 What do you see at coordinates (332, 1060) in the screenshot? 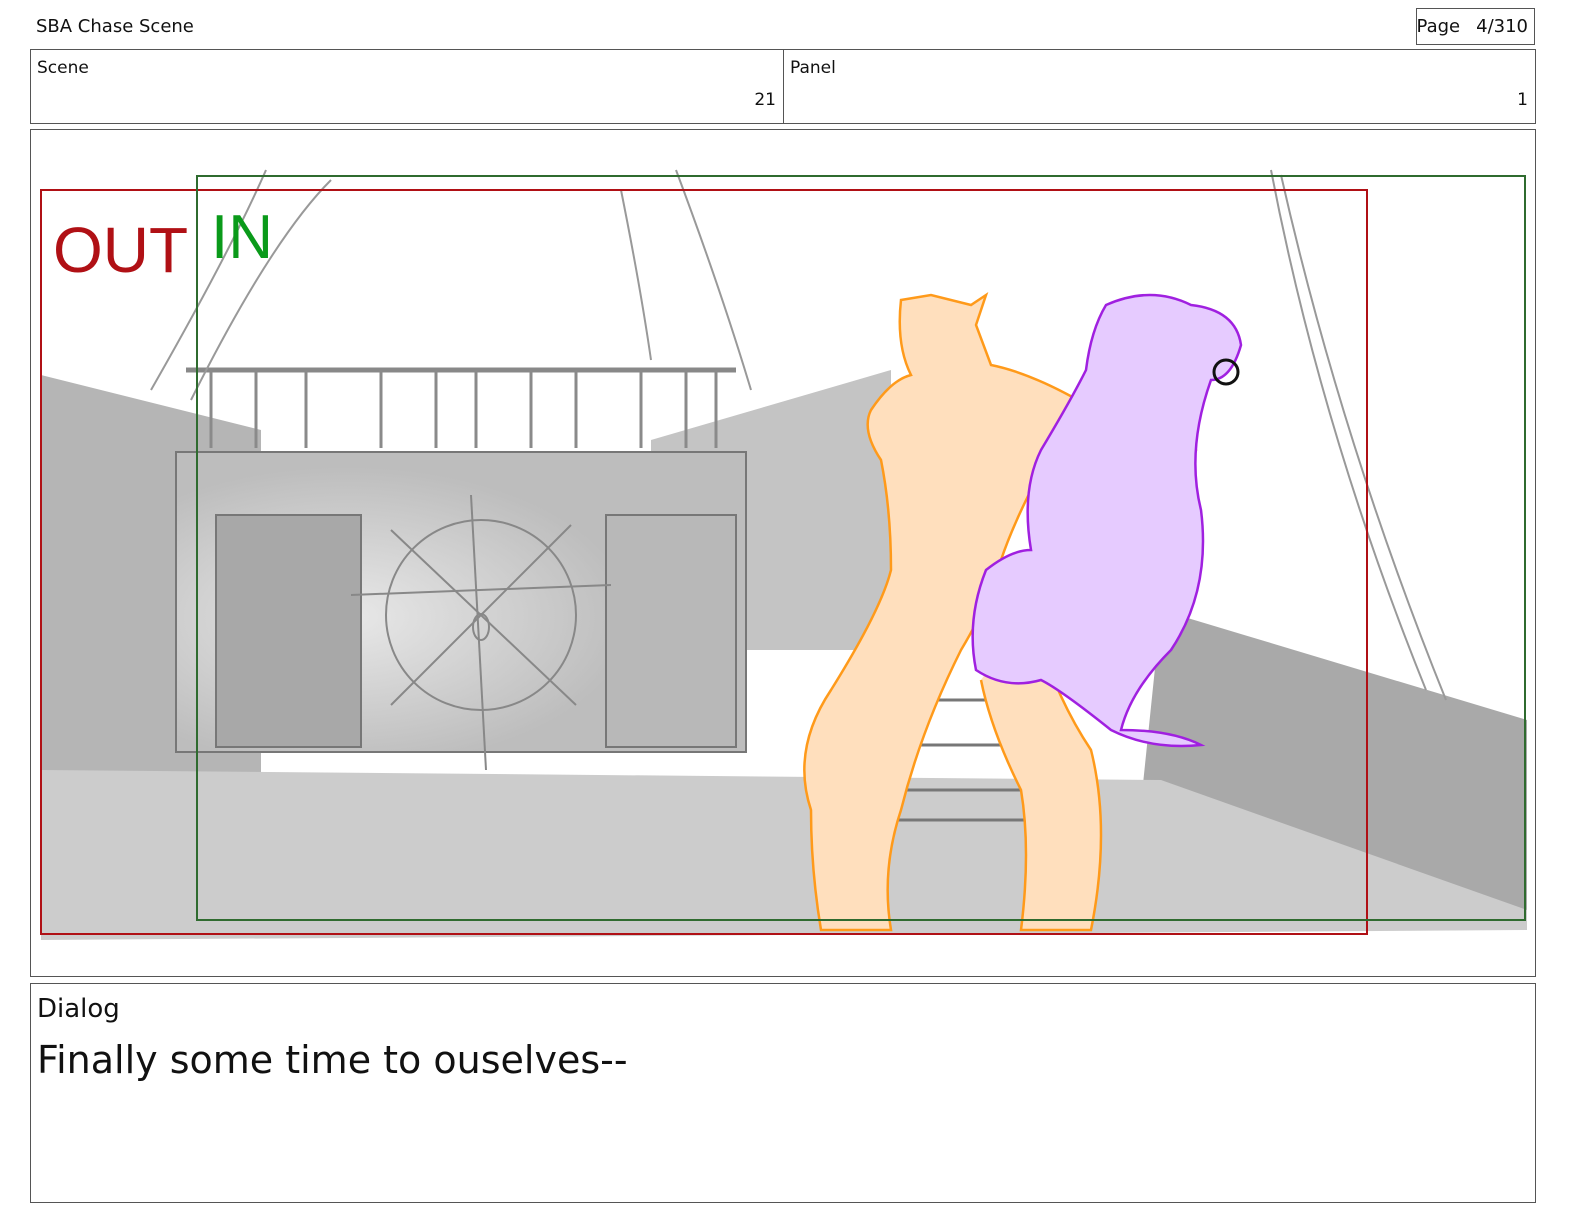
I see `dialog-text: Finally some time to ouselves--` at bounding box center [332, 1060].